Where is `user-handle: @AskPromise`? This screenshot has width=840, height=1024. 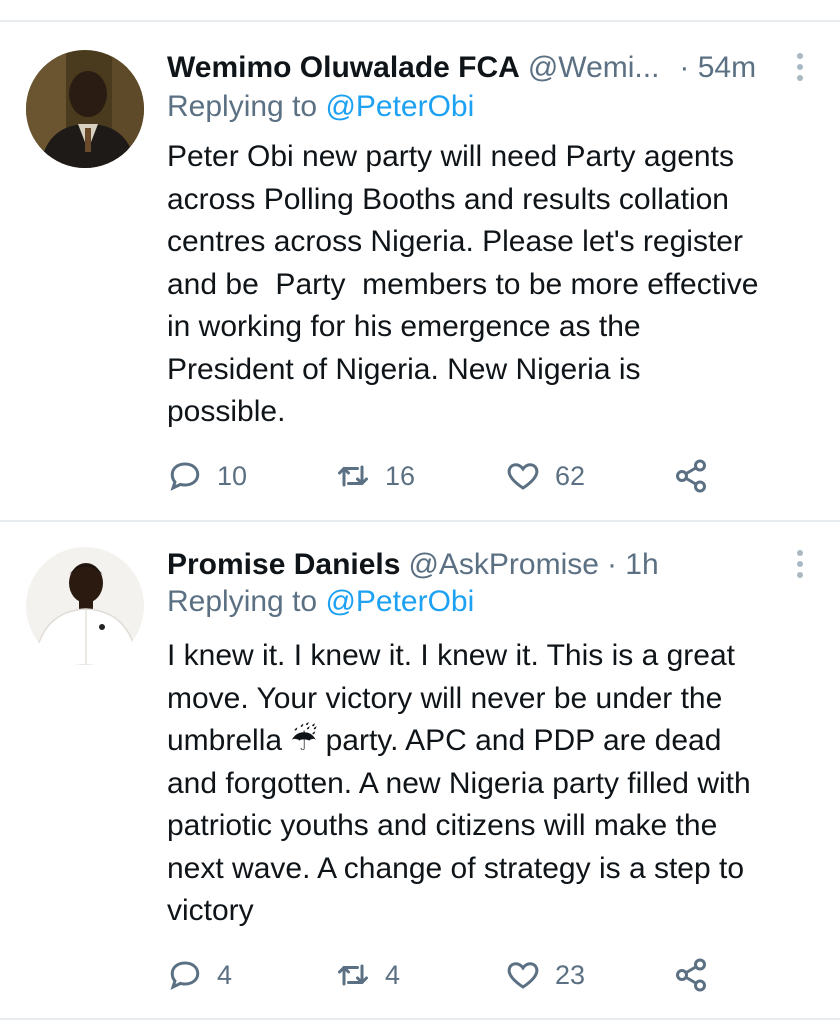 user-handle: @AskPromise is located at coordinates (503, 565).